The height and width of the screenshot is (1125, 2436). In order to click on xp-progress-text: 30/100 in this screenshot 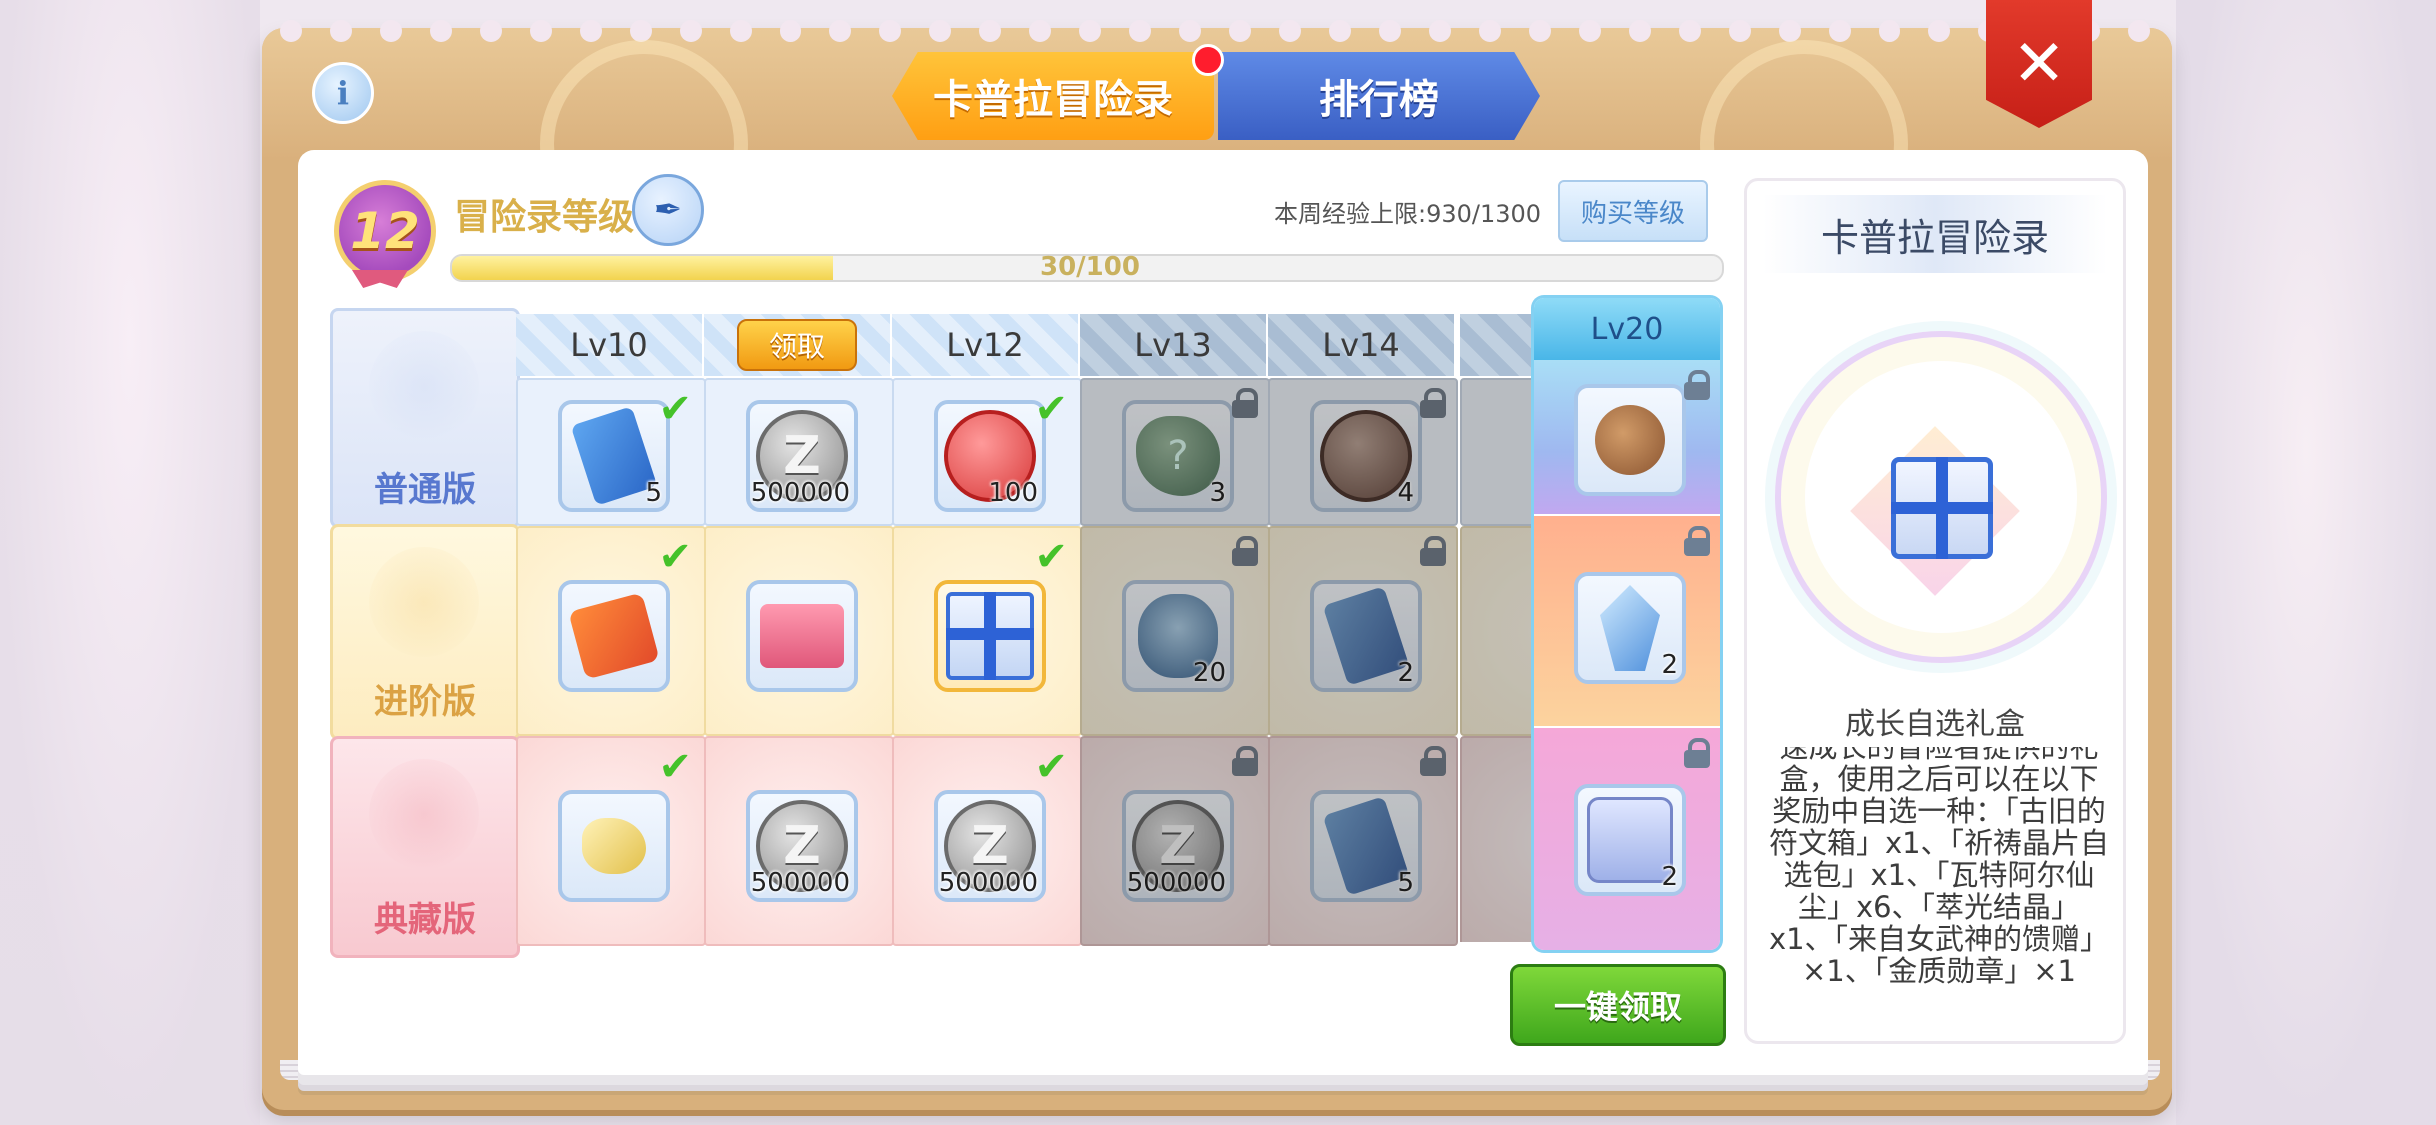, I will do `click(1090, 267)`.